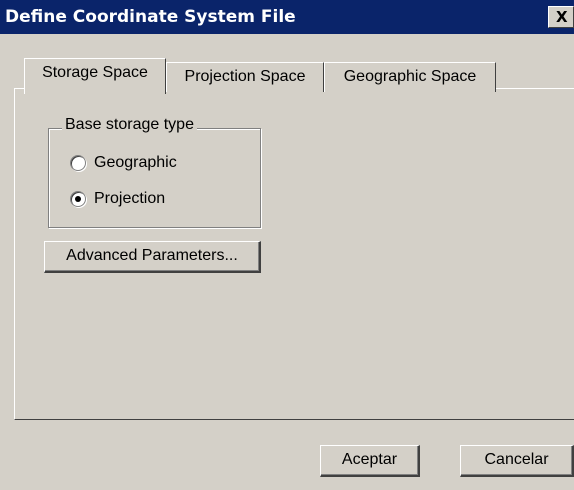 This screenshot has width=574, height=490. What do you see at coordinates (154, 178) in the screenshot?
I see `base-storage-type-group` at bounding box center [154, 178].